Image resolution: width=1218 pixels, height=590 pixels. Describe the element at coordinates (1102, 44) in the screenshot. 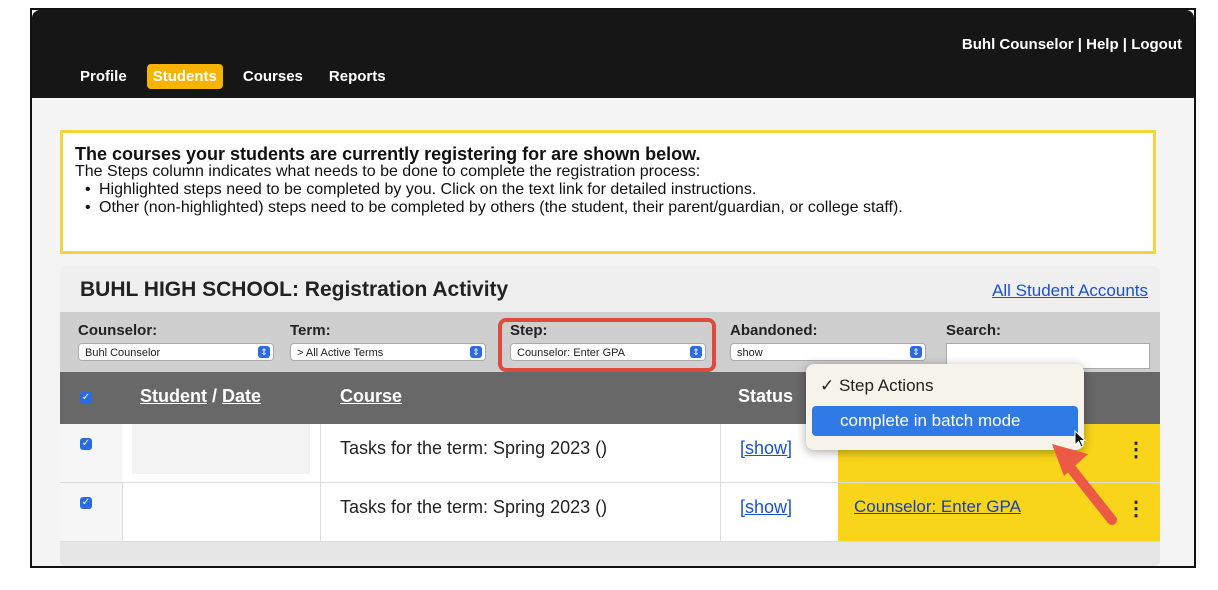

I see `help-link: Help` at that location.